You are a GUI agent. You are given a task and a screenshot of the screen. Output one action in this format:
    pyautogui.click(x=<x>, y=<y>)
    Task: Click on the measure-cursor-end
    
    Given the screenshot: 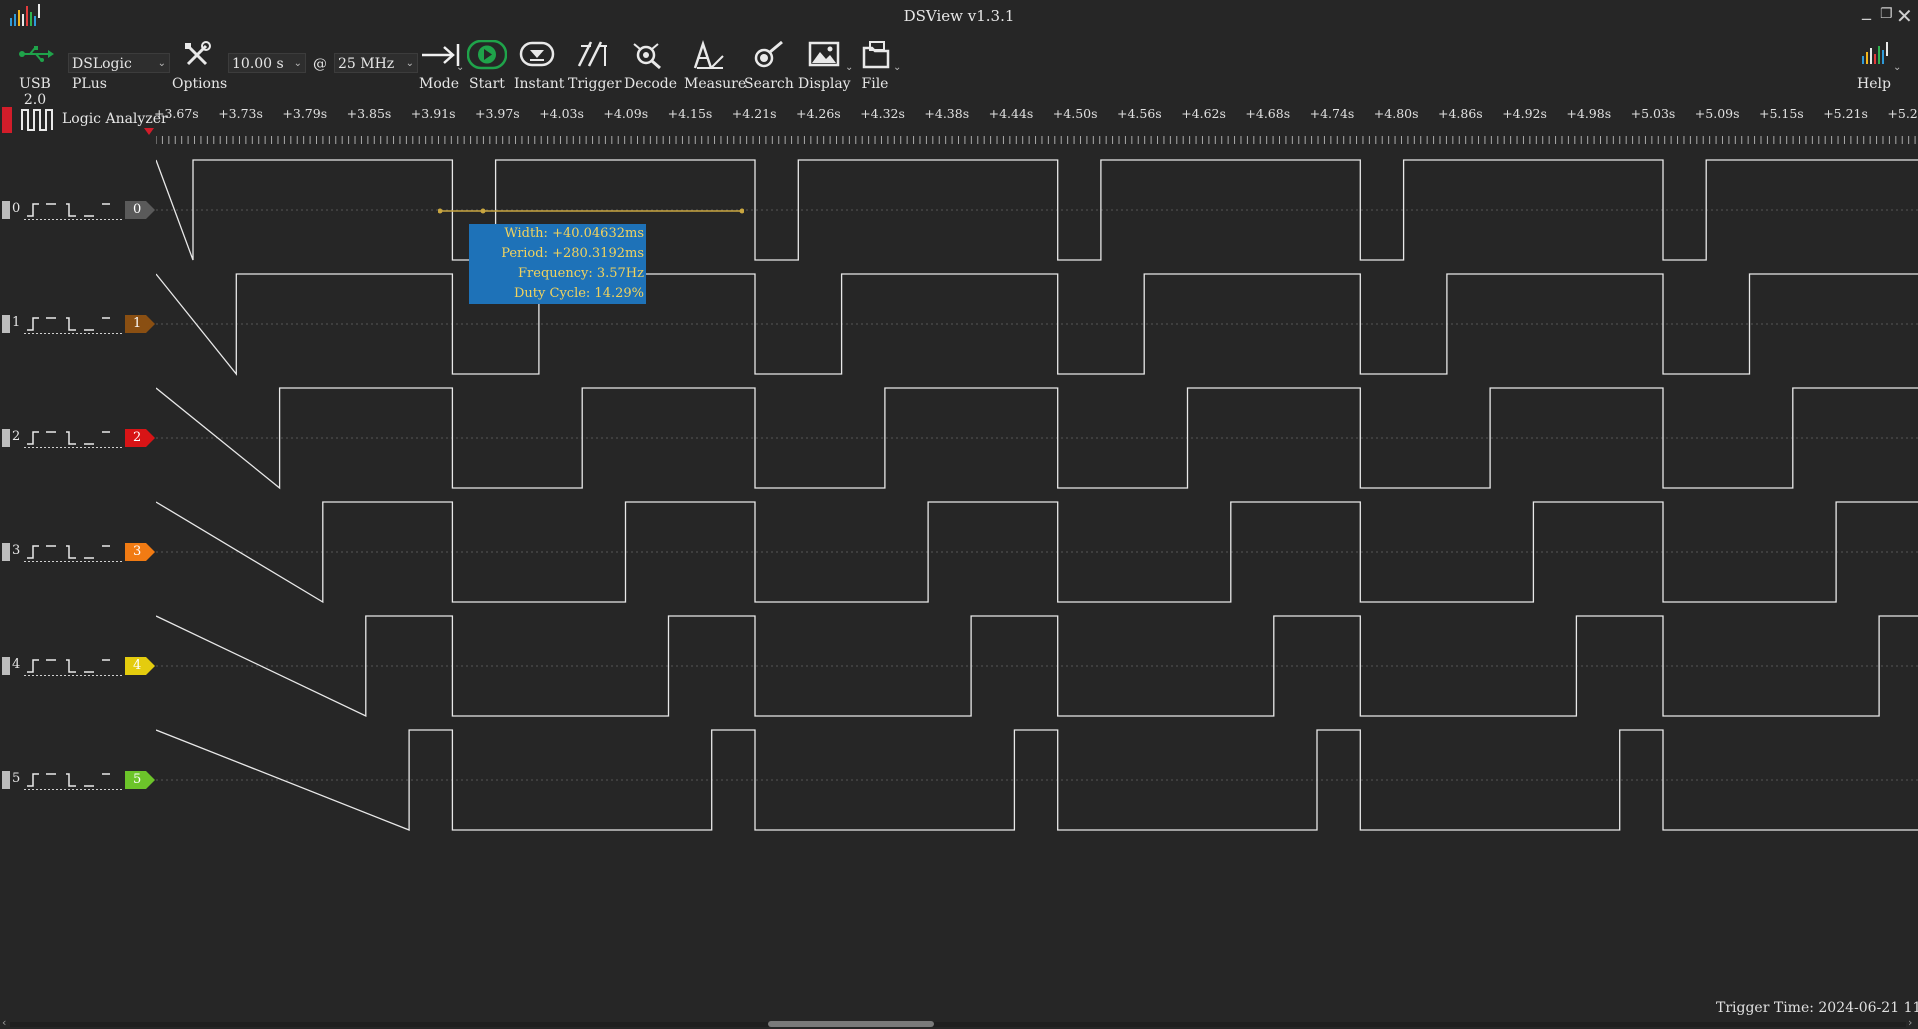 What is the action you would take?
    pyautogui.click(x=741, y=211)
    